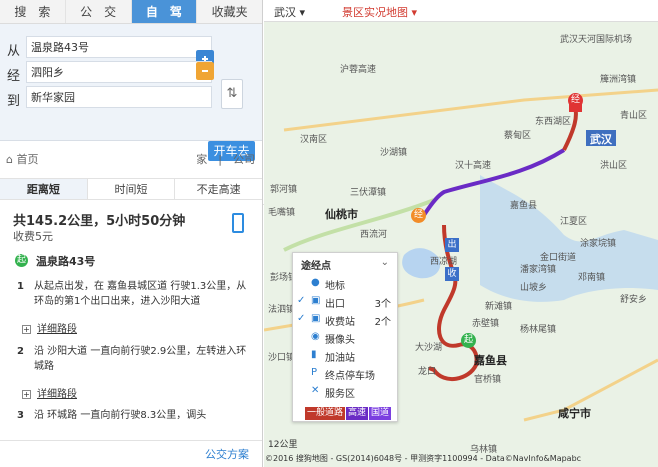  I want to click on waypoint-label: 加油站, so click(340, 358).